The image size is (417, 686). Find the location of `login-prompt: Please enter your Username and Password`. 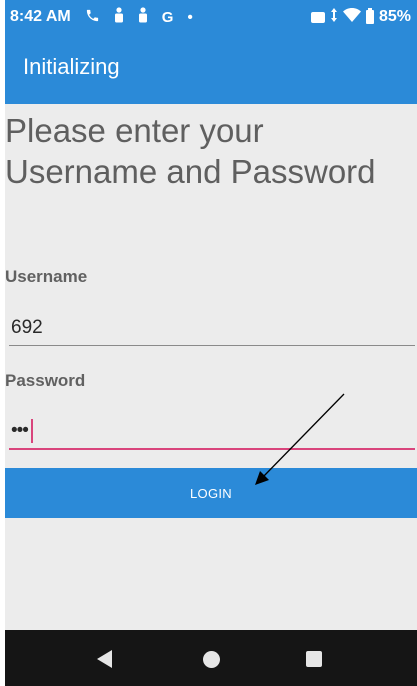

login-prompt: Please enter your Username and Password is located at coordinates (190, 151).